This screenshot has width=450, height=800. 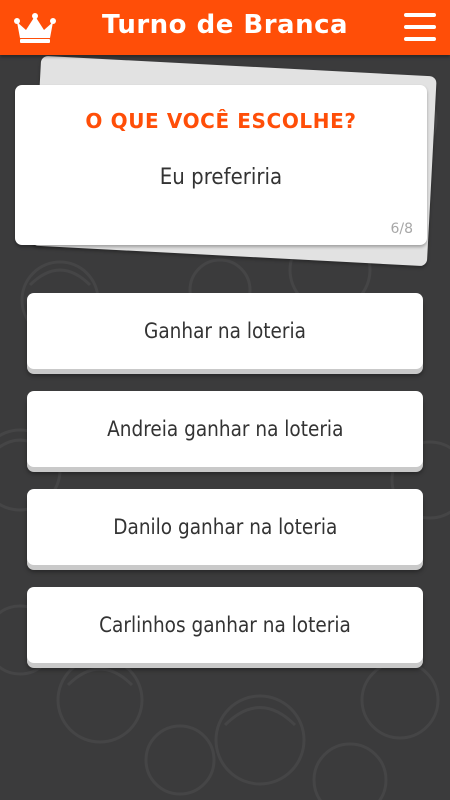 I want to click on question-progress: 6/8, so click(x=401, y=229).